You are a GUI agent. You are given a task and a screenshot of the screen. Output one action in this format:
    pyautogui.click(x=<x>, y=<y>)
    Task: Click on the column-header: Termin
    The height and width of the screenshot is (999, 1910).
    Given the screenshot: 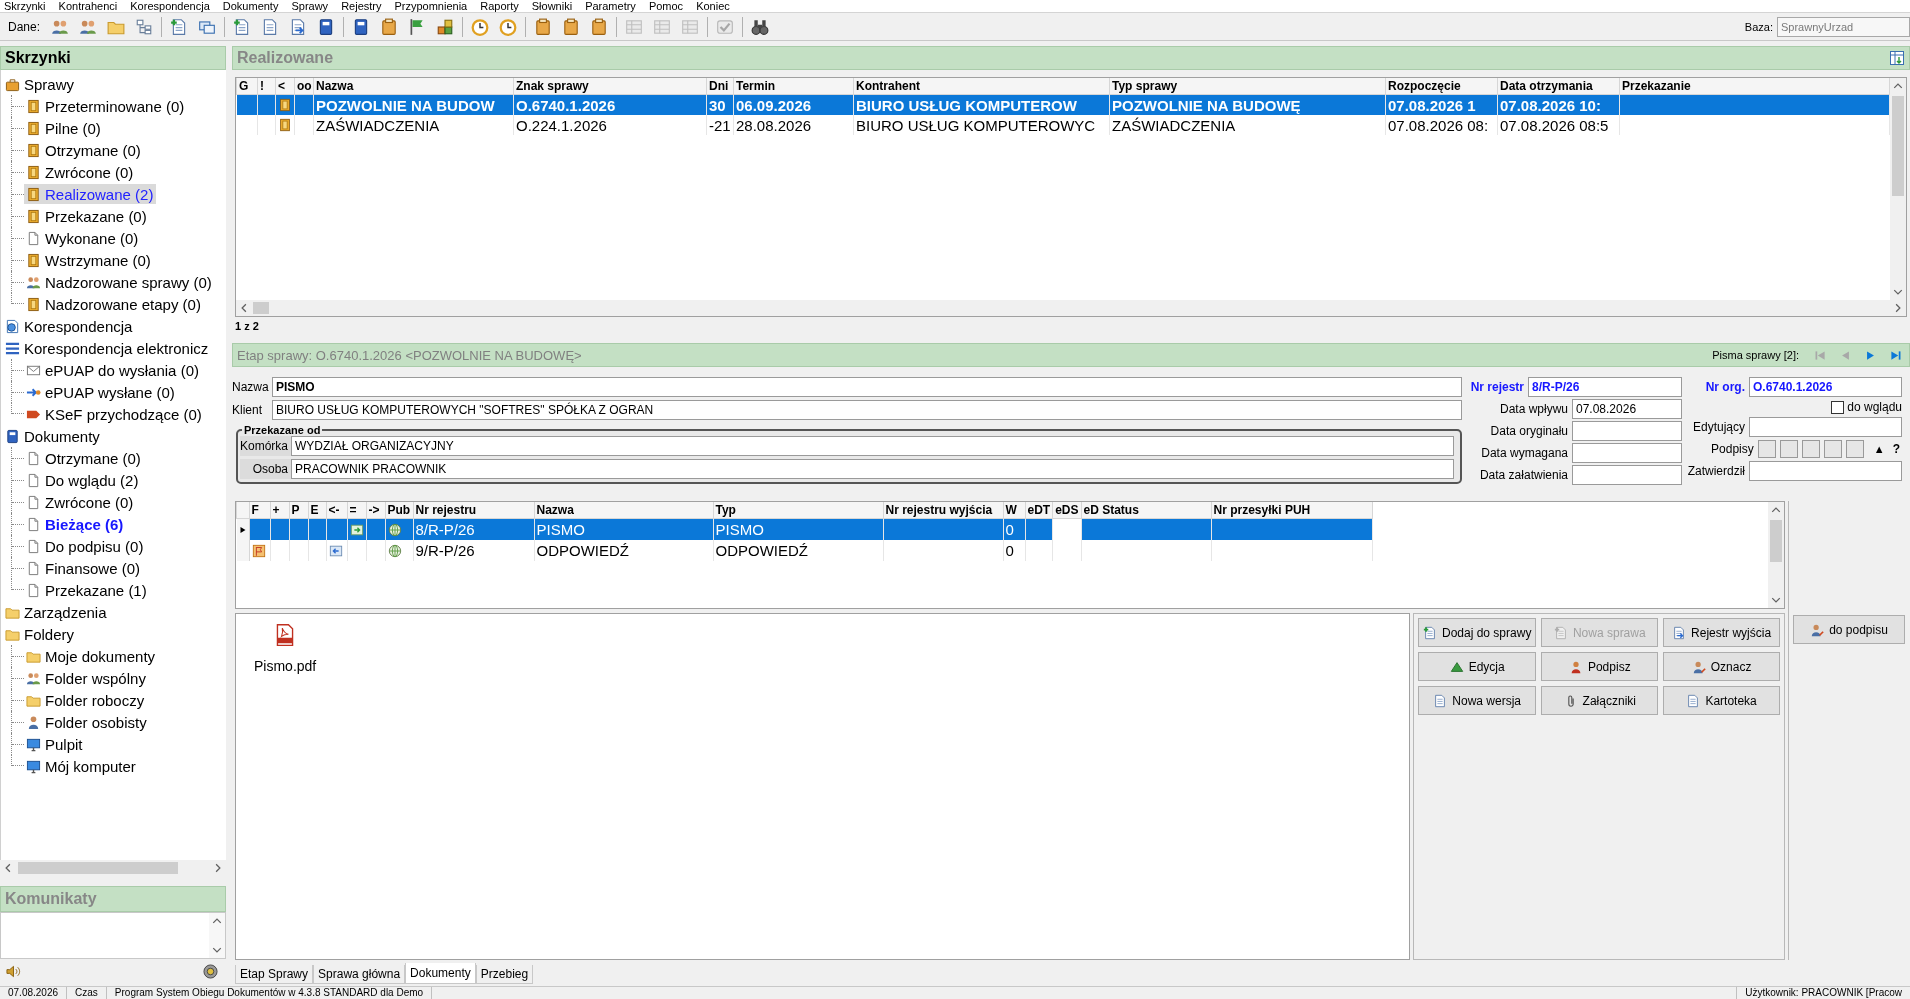 What is the action you would take?
    pyautogui.click(x=793, y=86)
    